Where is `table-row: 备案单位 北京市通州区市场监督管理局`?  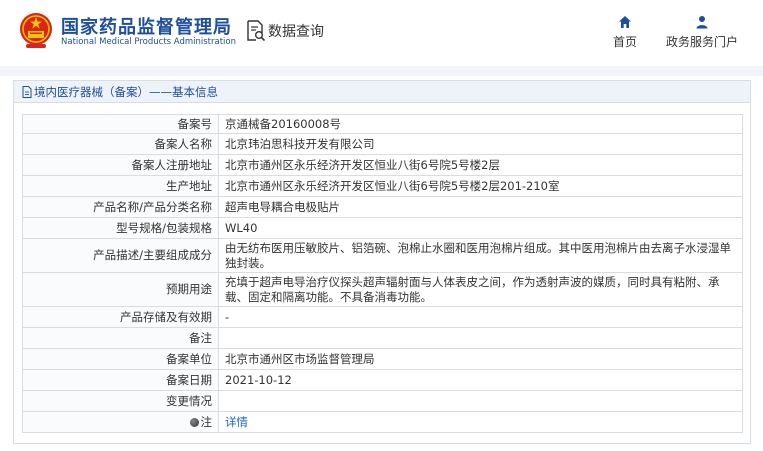
table-row: 备案单位 北京市通州区市场监督管理局 is located at coordinates (382, 359).